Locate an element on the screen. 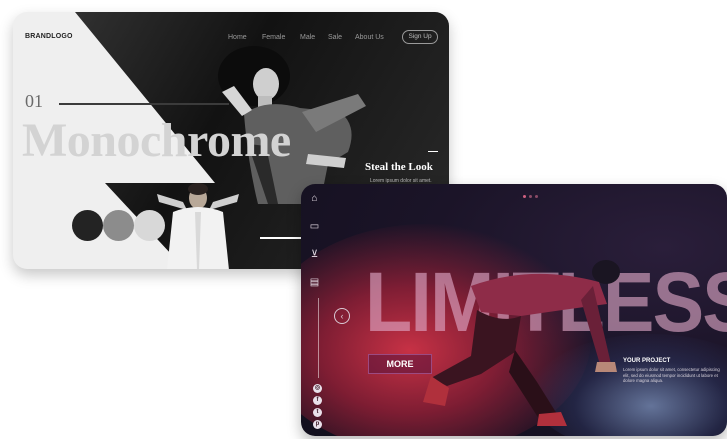 This screenshot has height=439, width=727. chat-icon: ▤ is located at coordinates (314, 282).